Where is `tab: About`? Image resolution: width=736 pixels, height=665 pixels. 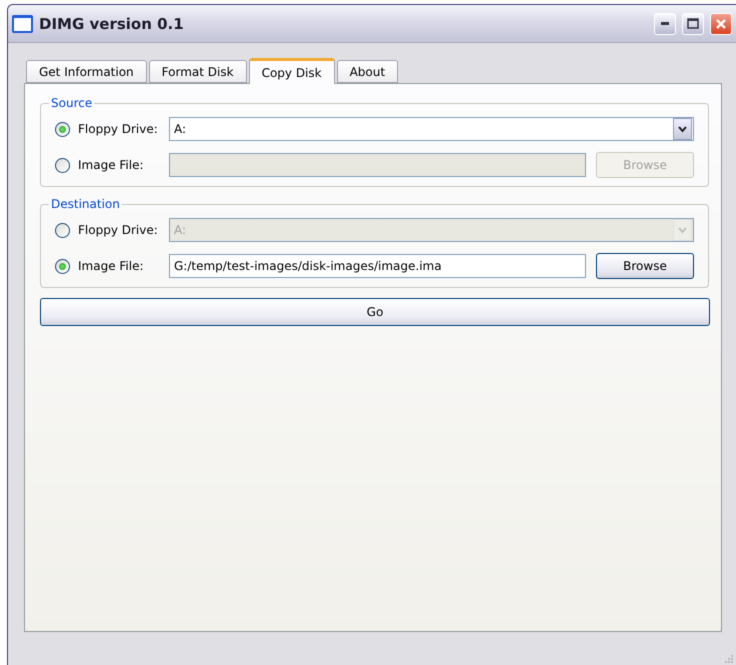
tab: About is located at coordinates (367, 71).